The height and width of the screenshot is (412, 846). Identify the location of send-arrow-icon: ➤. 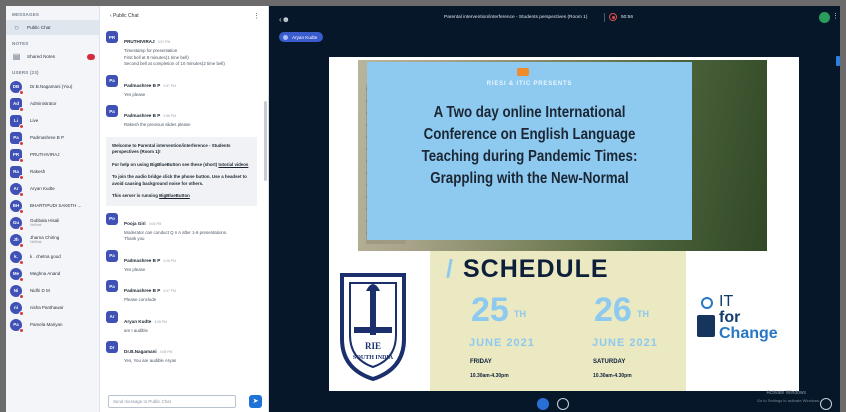
(255, 401).